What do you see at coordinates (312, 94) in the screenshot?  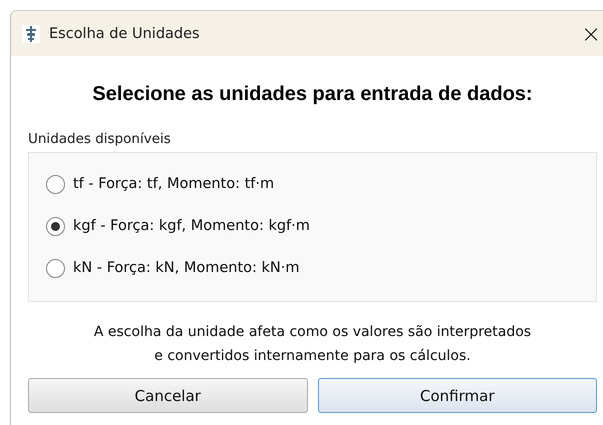 I see `dialog-heading: Selecione as unidades para entrada de dados:` at bounding box center [312, 94].